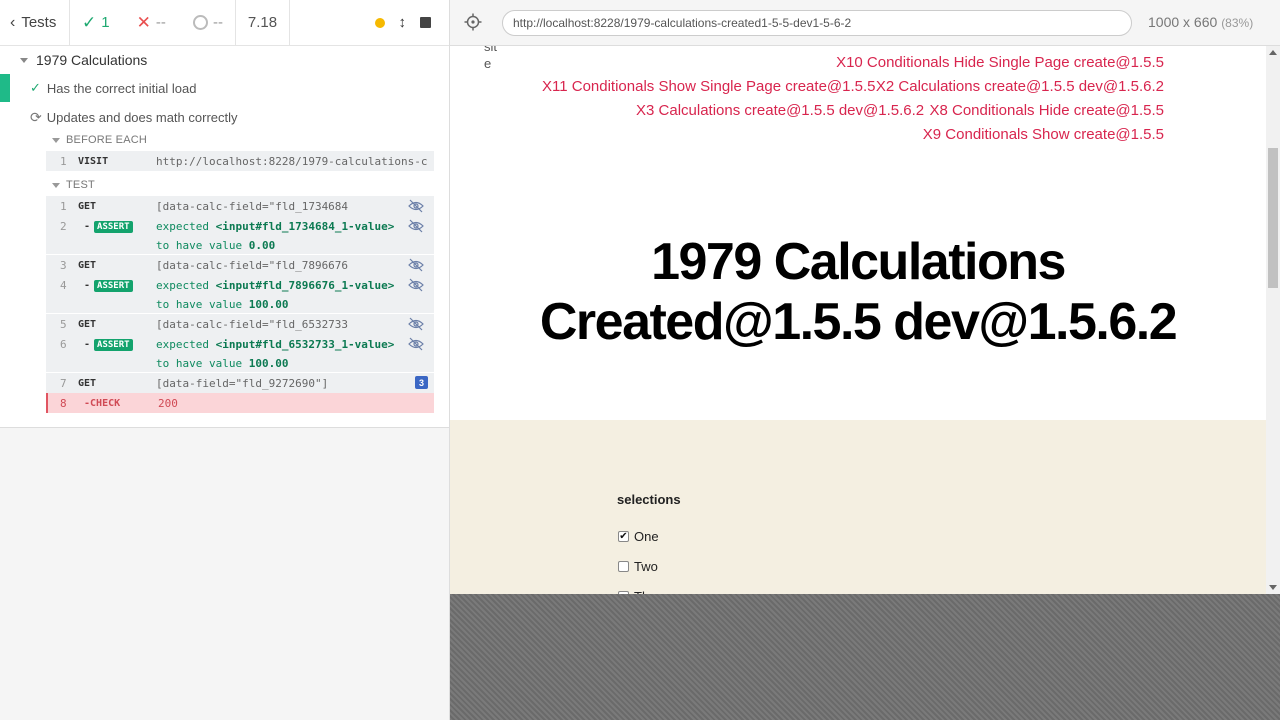 The height and width of the screenshot is (720, 1280). What do you see at coordinates (1046, 110) in the screenshot?
I see `link-x8: X8 Conditionals Hide create@1.5.5` at bounding box center [1046, 110].